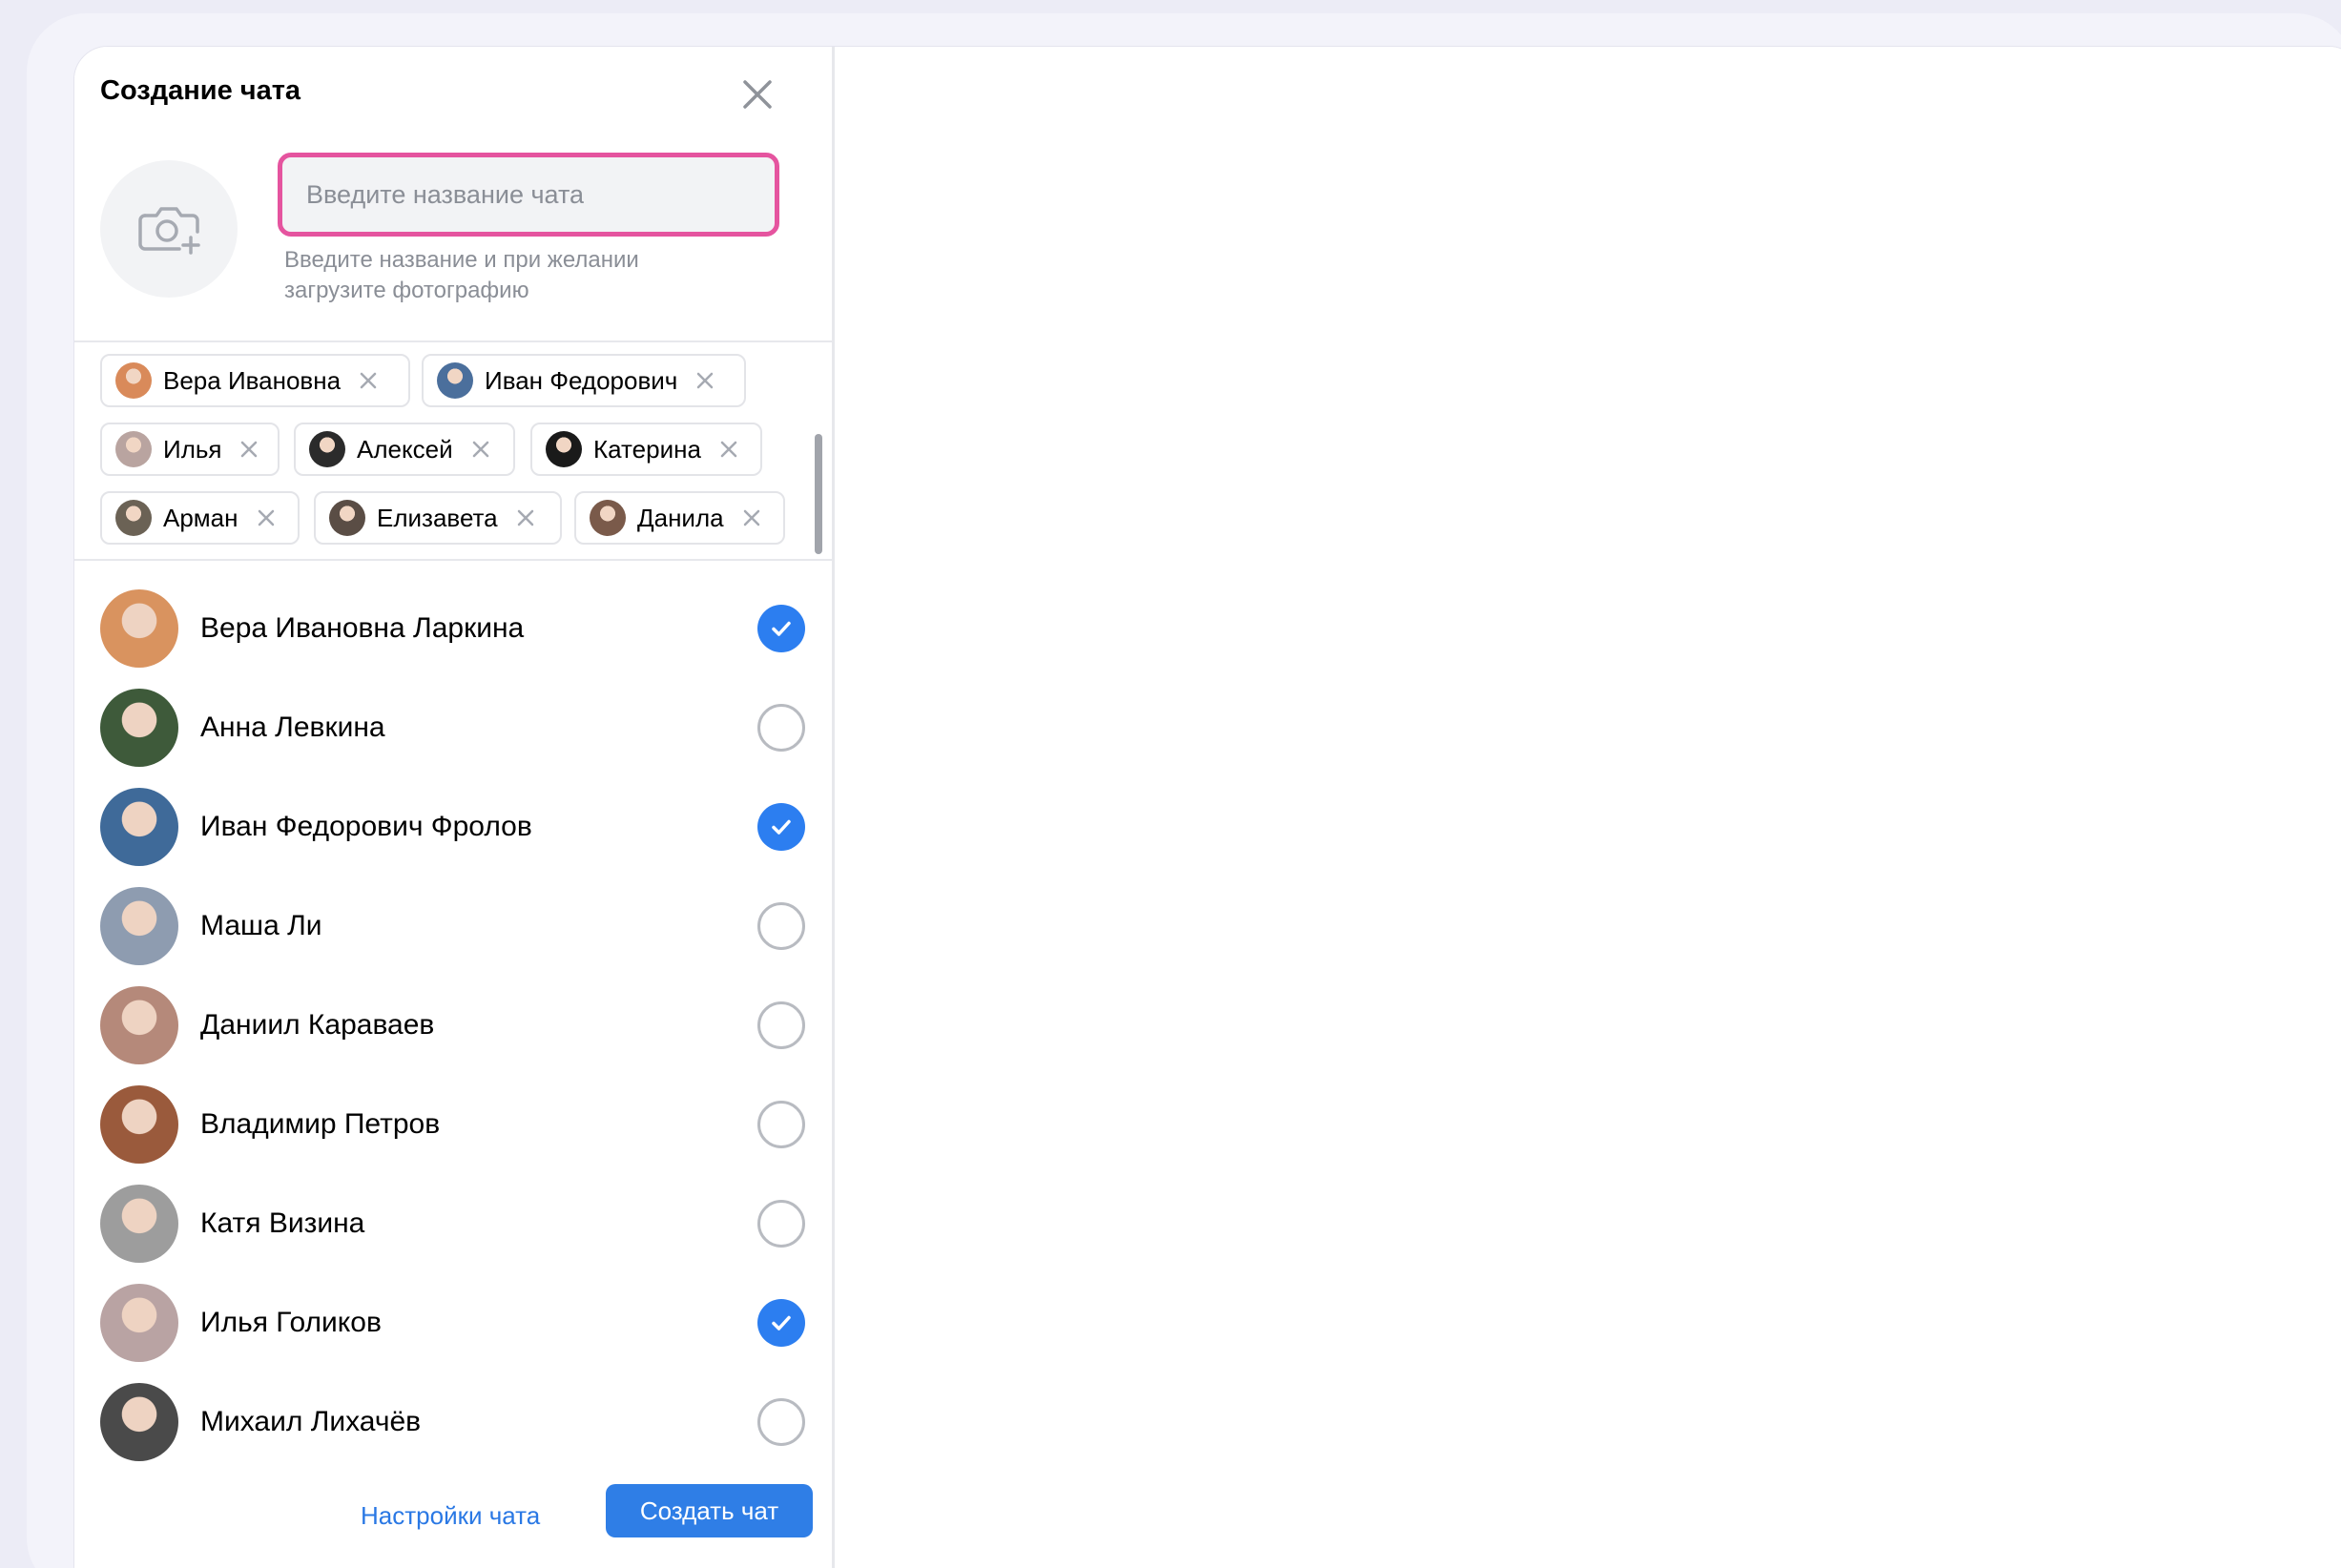  I want to click on contact-row: Маша Ли, so click(454, 927).